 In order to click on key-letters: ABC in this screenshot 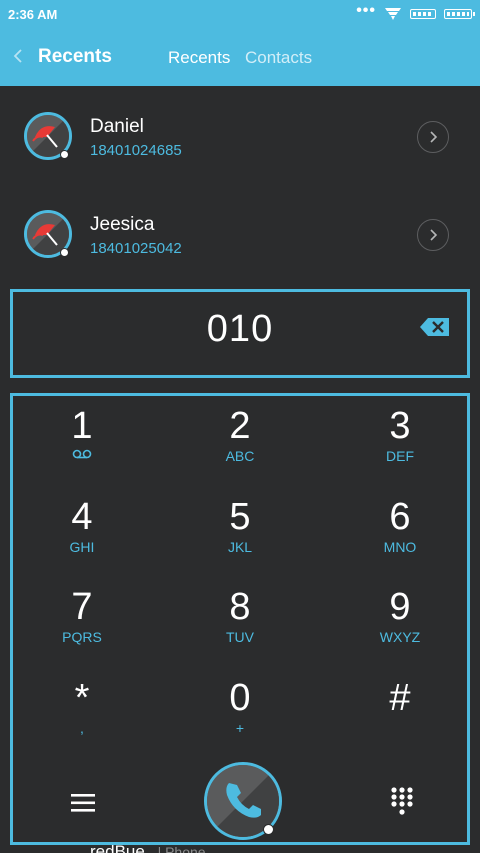, I will do `click(240, 456)`.